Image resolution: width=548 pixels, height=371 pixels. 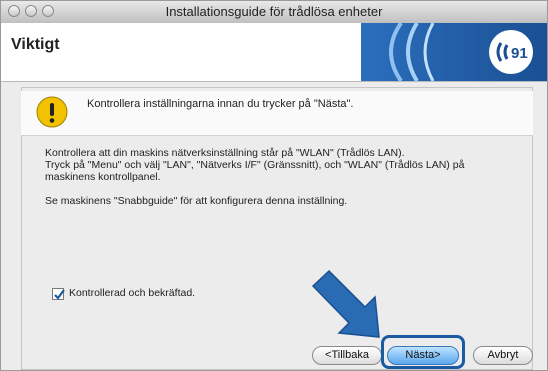 I want to click on confirmed-checkbox-label: Kontrollerad och bekräftad., so click(x=132, y=293).